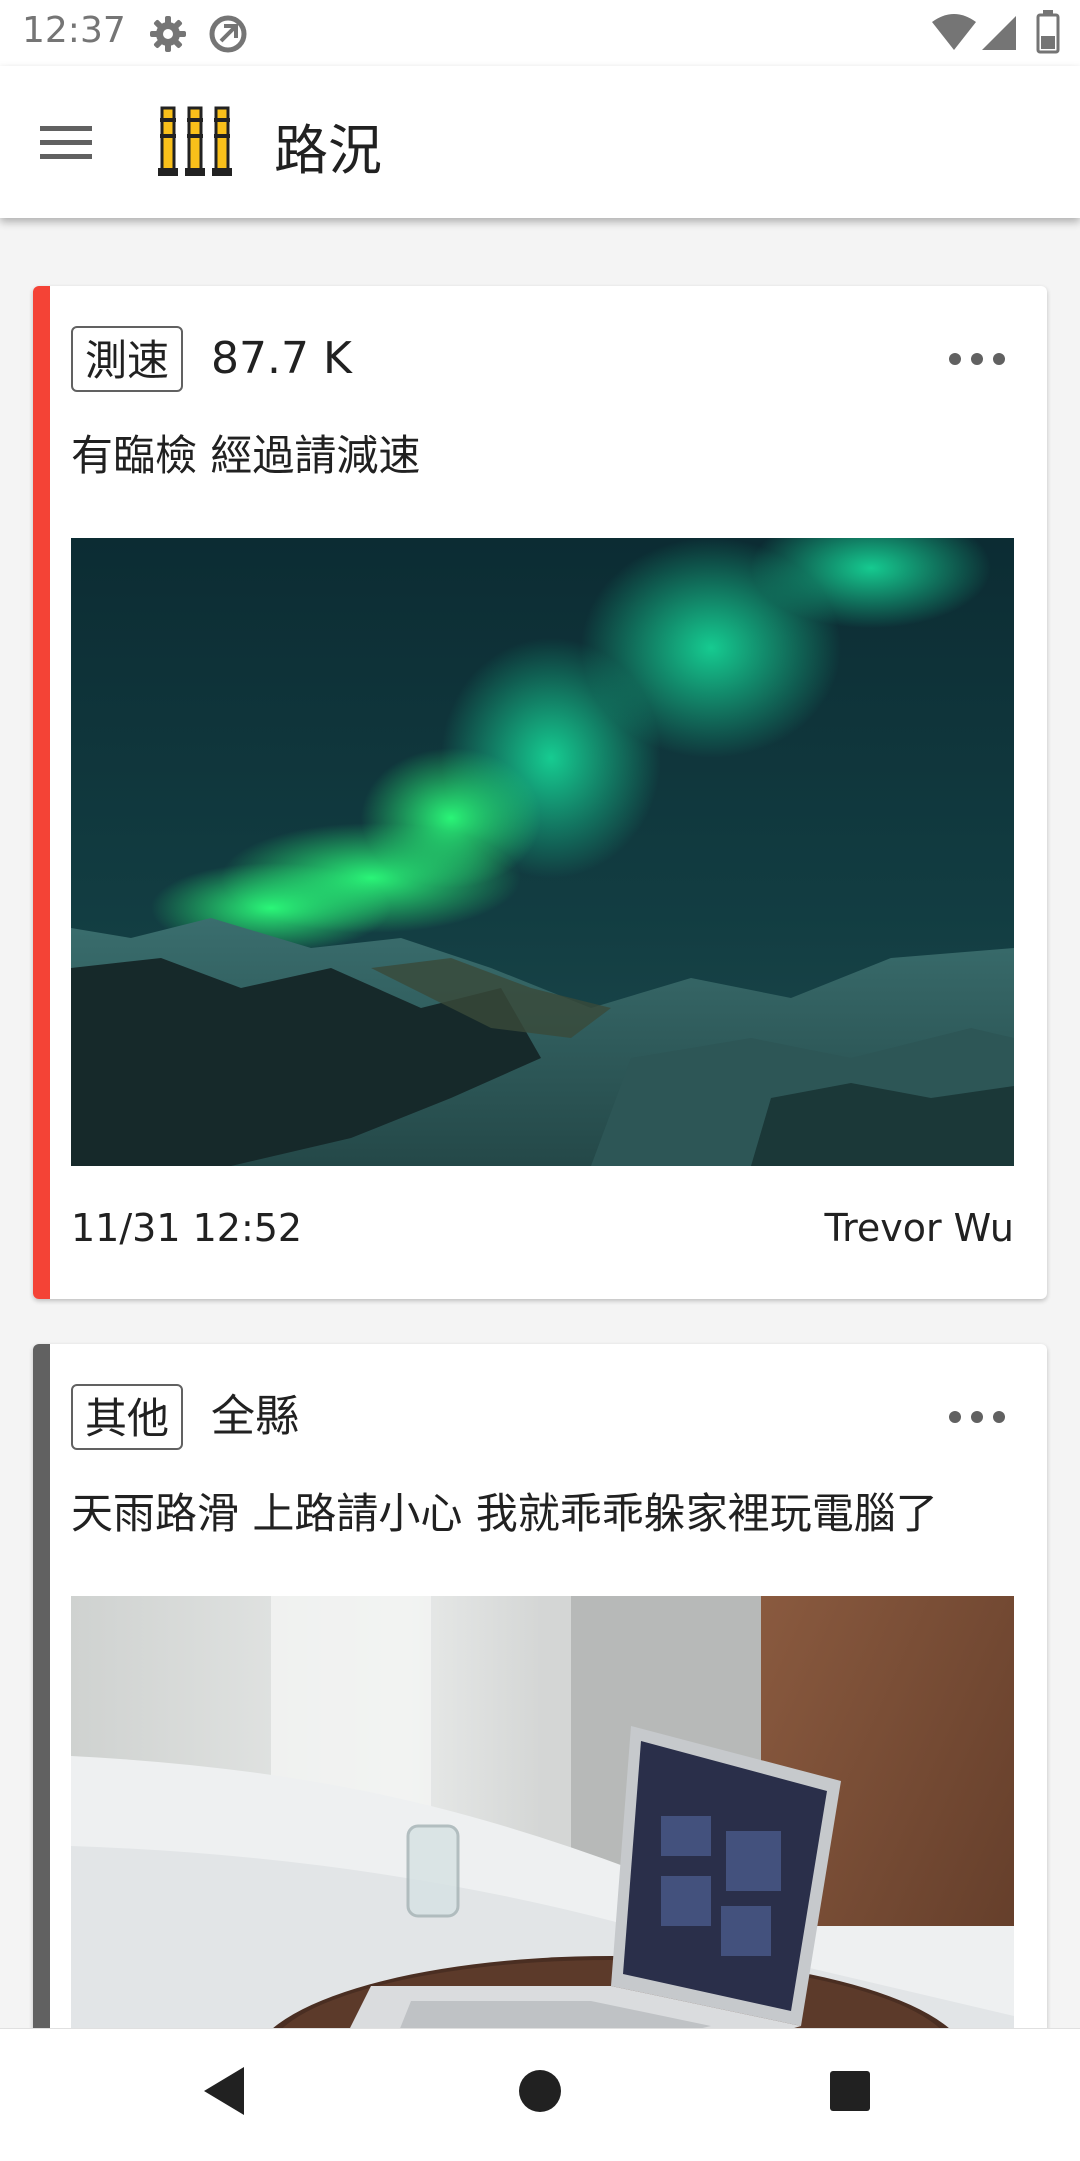 Image resolution: width=1080 pixels, height=2161 pixels. I want to click on post-message: 有臨檢 經過請減速, so click(246, 455).